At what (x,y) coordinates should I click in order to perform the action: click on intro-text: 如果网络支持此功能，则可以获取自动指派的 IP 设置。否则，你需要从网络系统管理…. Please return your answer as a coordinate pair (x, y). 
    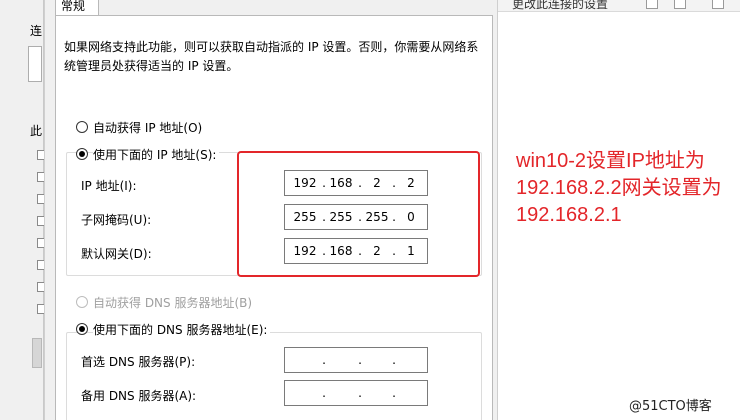
    Looking at the image, I should click on (271, 56).